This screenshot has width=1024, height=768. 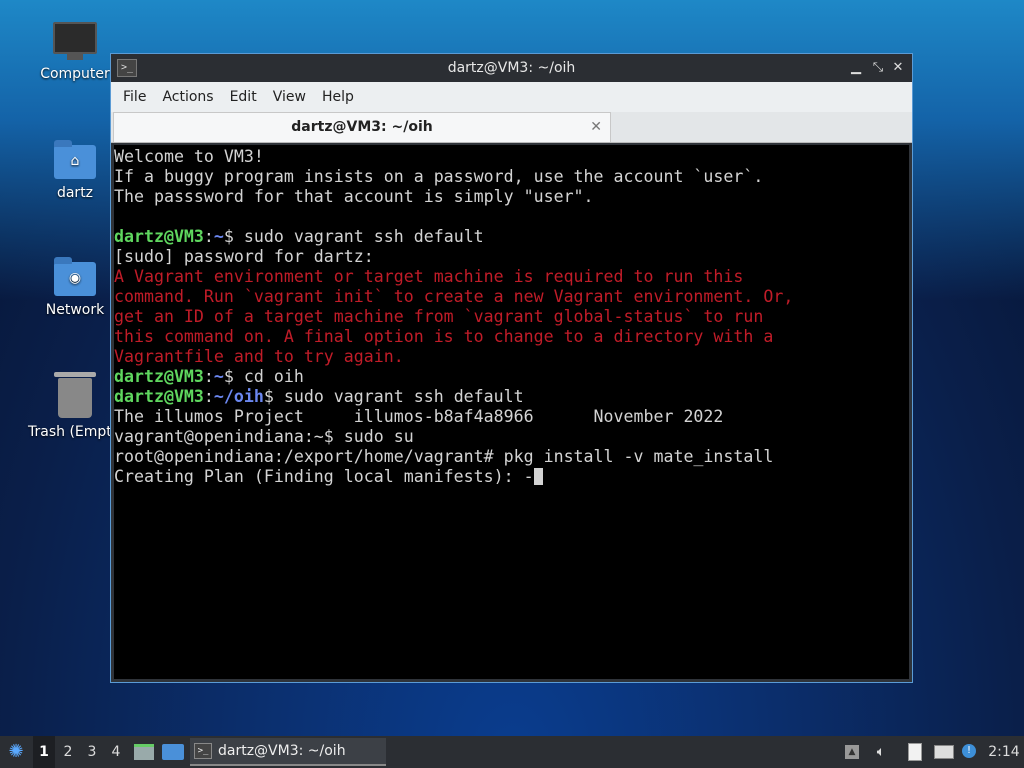 What do you see at coordinates (44, 752) in the screenshot?
I see `workspace-1: 1` at bounding box center [44, 752].